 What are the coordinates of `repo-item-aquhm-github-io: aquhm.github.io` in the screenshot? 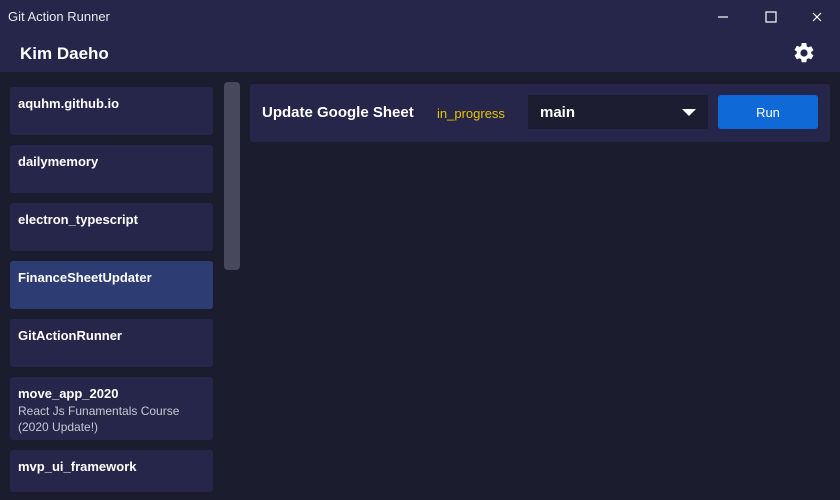 It's located at (111, 111).